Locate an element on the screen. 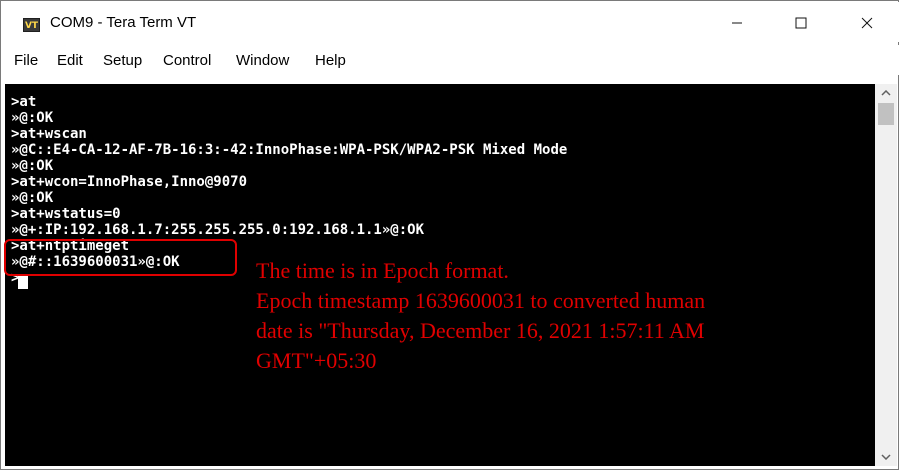  scroll-thumb is located at coordinates (886, 114).